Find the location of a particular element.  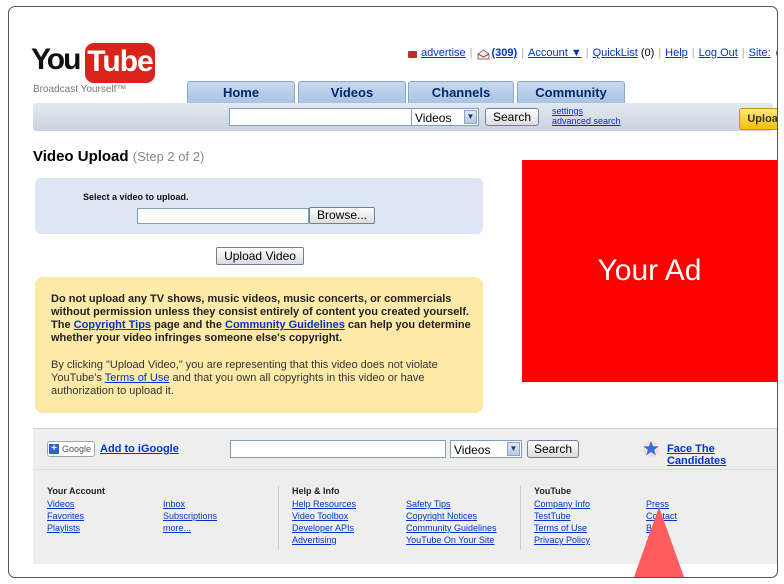

footer-link: Videos is located at coordinates (60, 504).